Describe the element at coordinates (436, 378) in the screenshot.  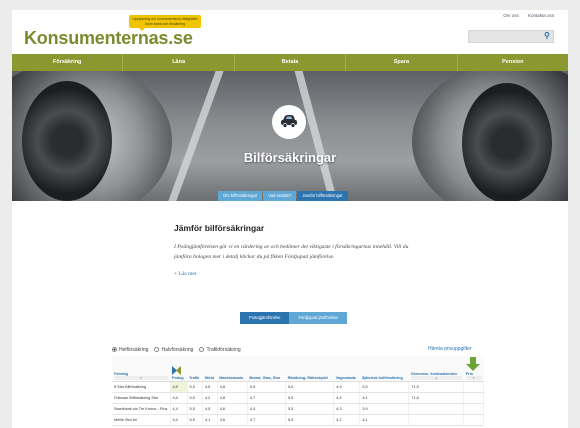
I see `sort-icon: ▲` at that location.